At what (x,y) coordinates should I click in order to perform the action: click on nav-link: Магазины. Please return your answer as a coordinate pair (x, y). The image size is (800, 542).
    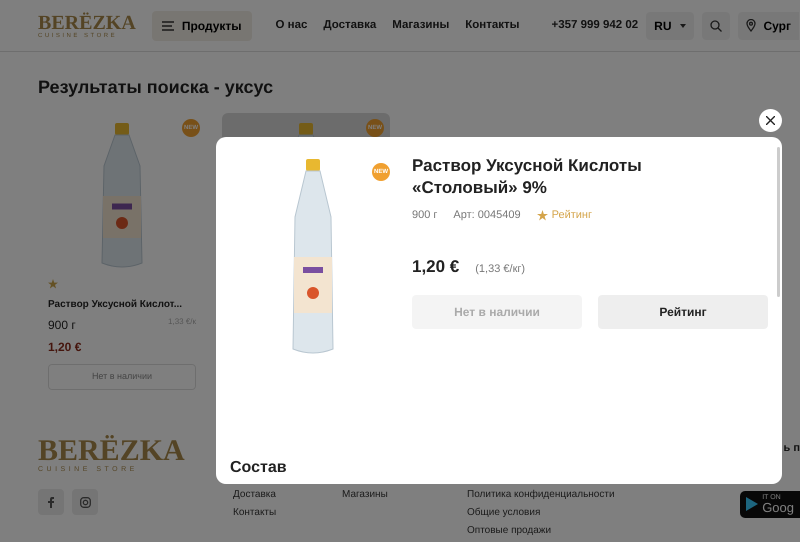
    Looking at the image, I should click on (421, 25).